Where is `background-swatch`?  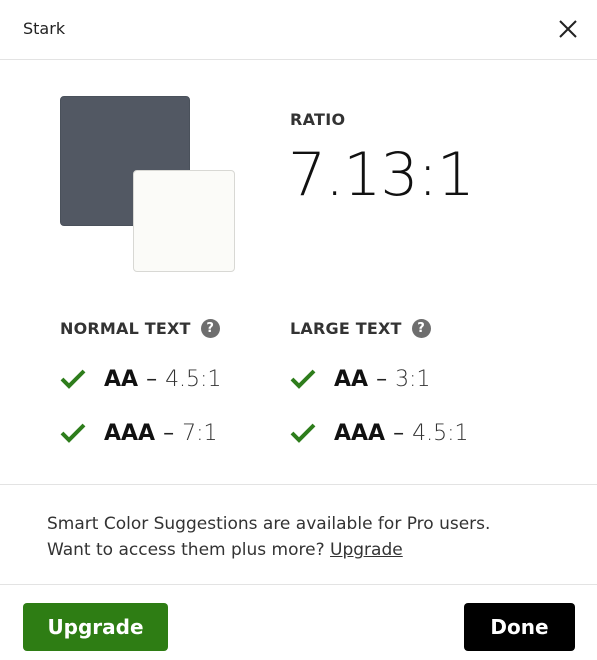
background-swatch is located at coordinates (184, 221).